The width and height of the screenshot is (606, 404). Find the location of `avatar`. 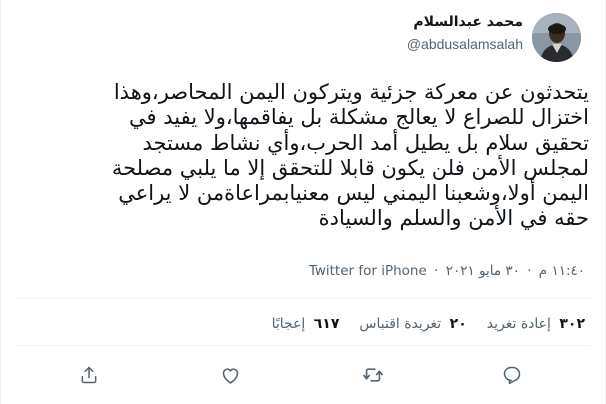

avatar is located at coordinates (556, 37).